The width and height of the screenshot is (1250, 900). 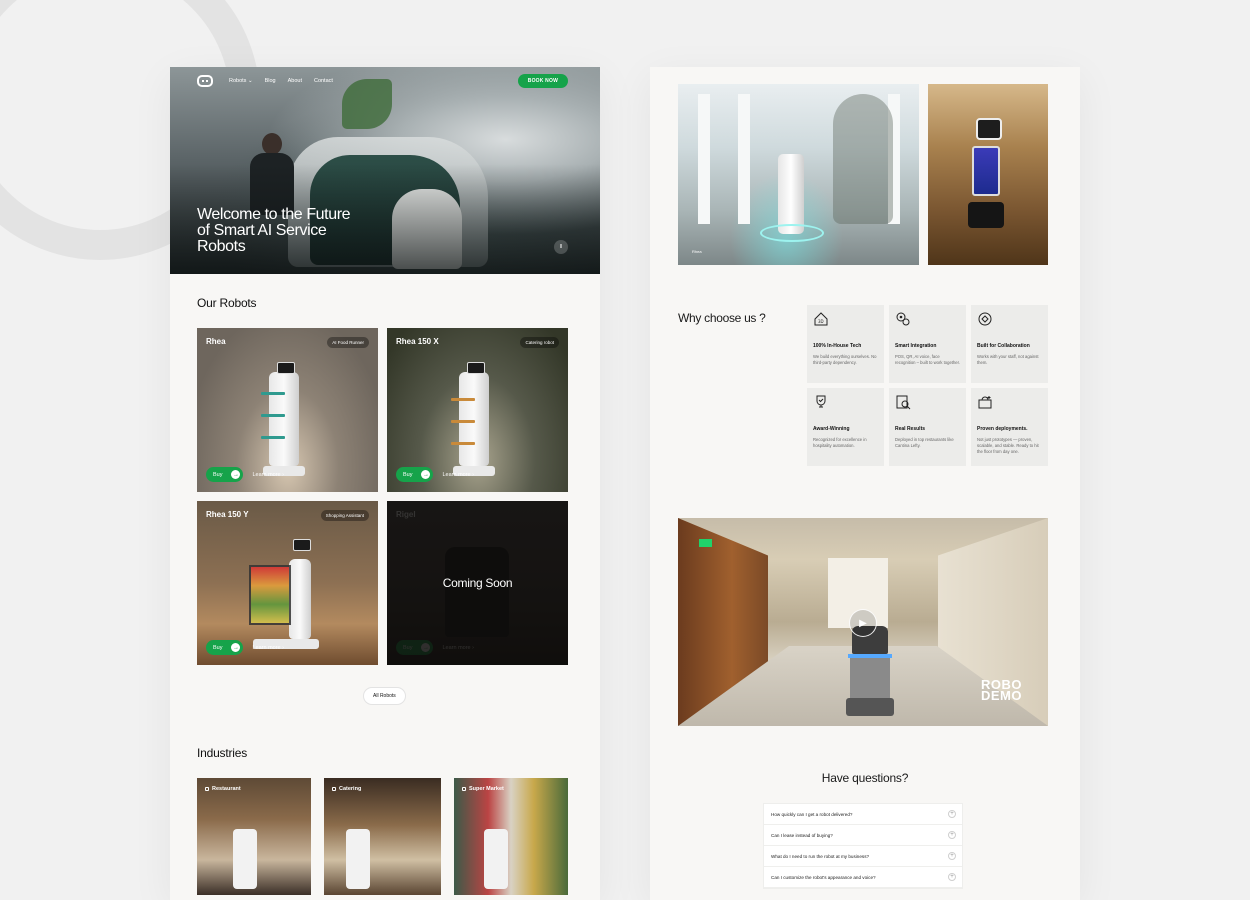 What do you see at coordinates (295, 81) in the screenshot?
I see `nav-link-about: About` at bounding box center [295, 81].